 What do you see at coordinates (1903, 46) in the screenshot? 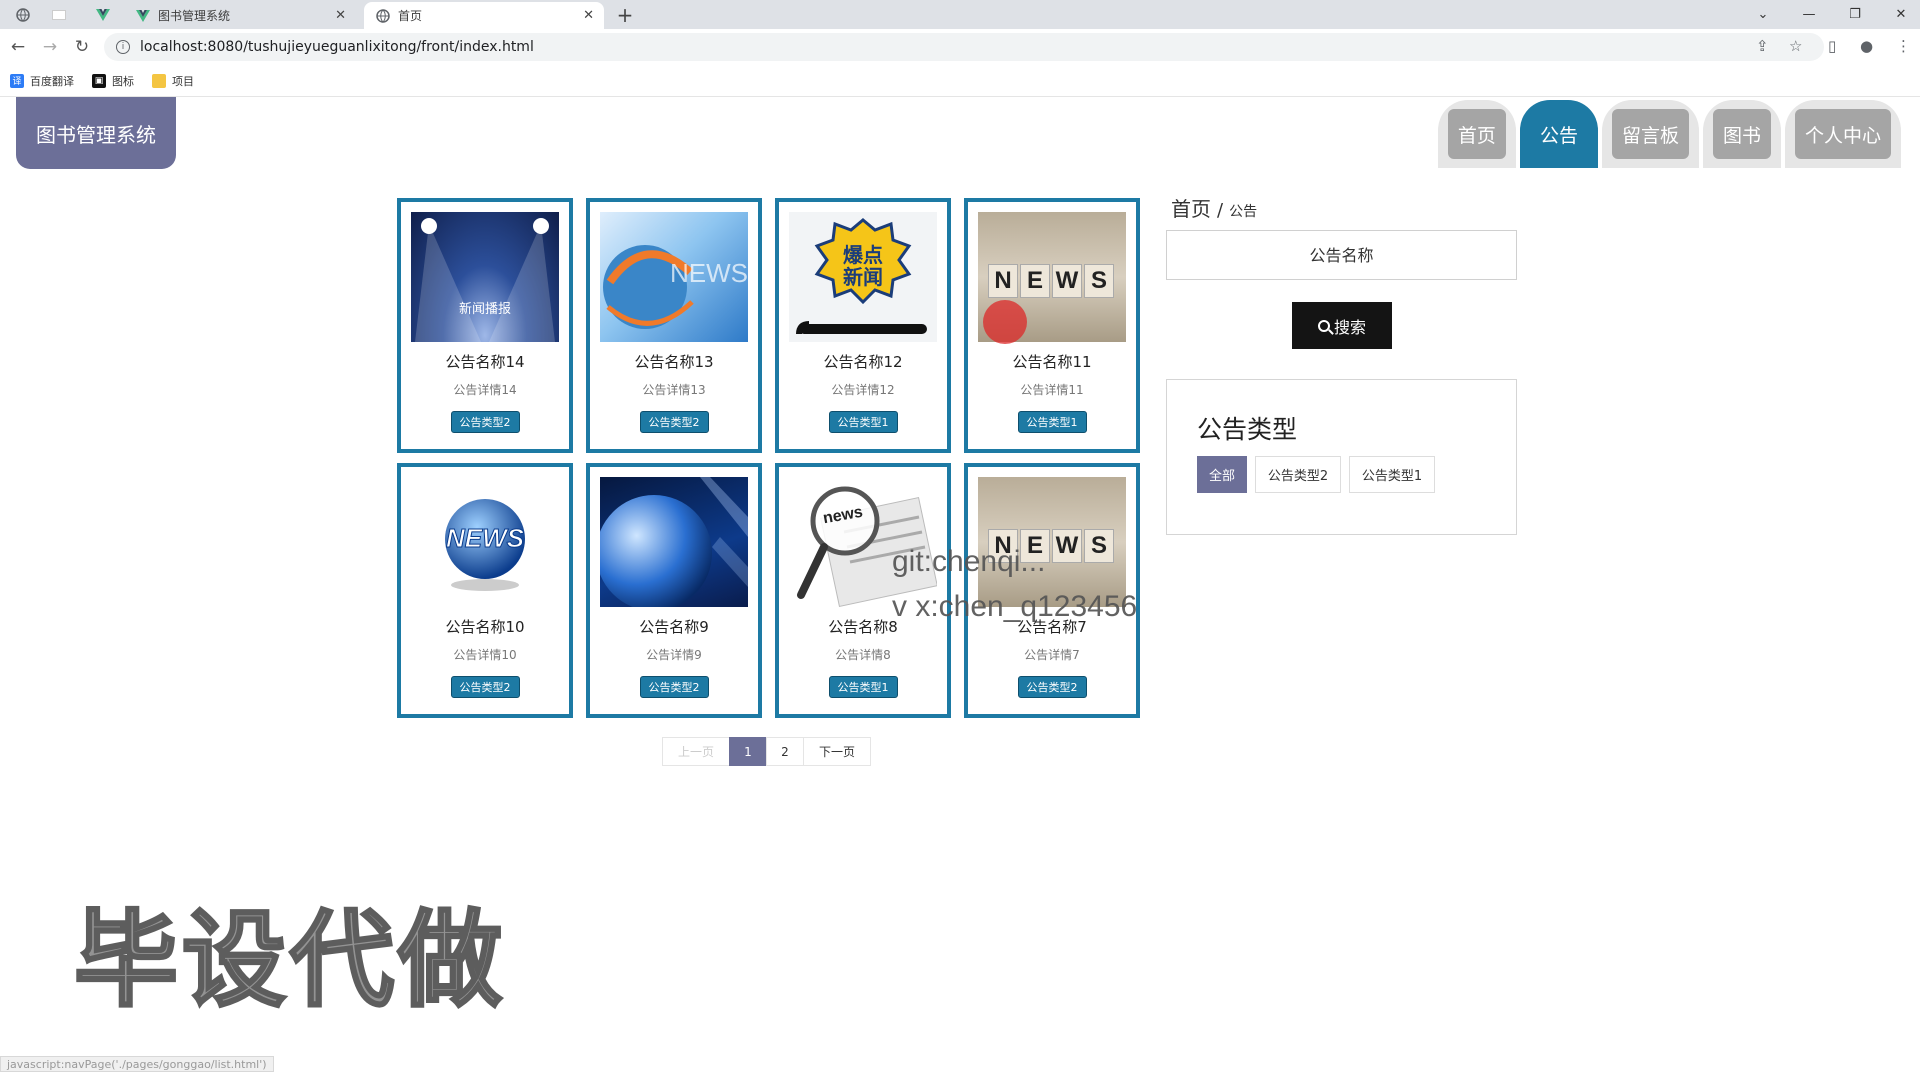
I see `menu-dots-icon: ⋮` at bounding box center [1903, 46].